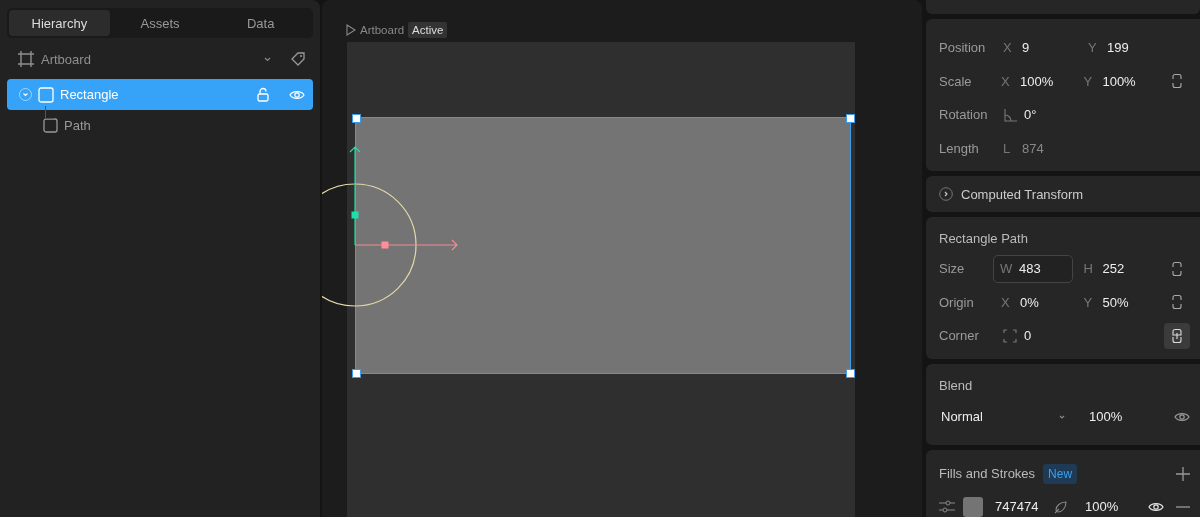 Image resolution: width=1200 pixels, height=517 pixels. I want to click on panel-tab: Data, so click(260, 23).